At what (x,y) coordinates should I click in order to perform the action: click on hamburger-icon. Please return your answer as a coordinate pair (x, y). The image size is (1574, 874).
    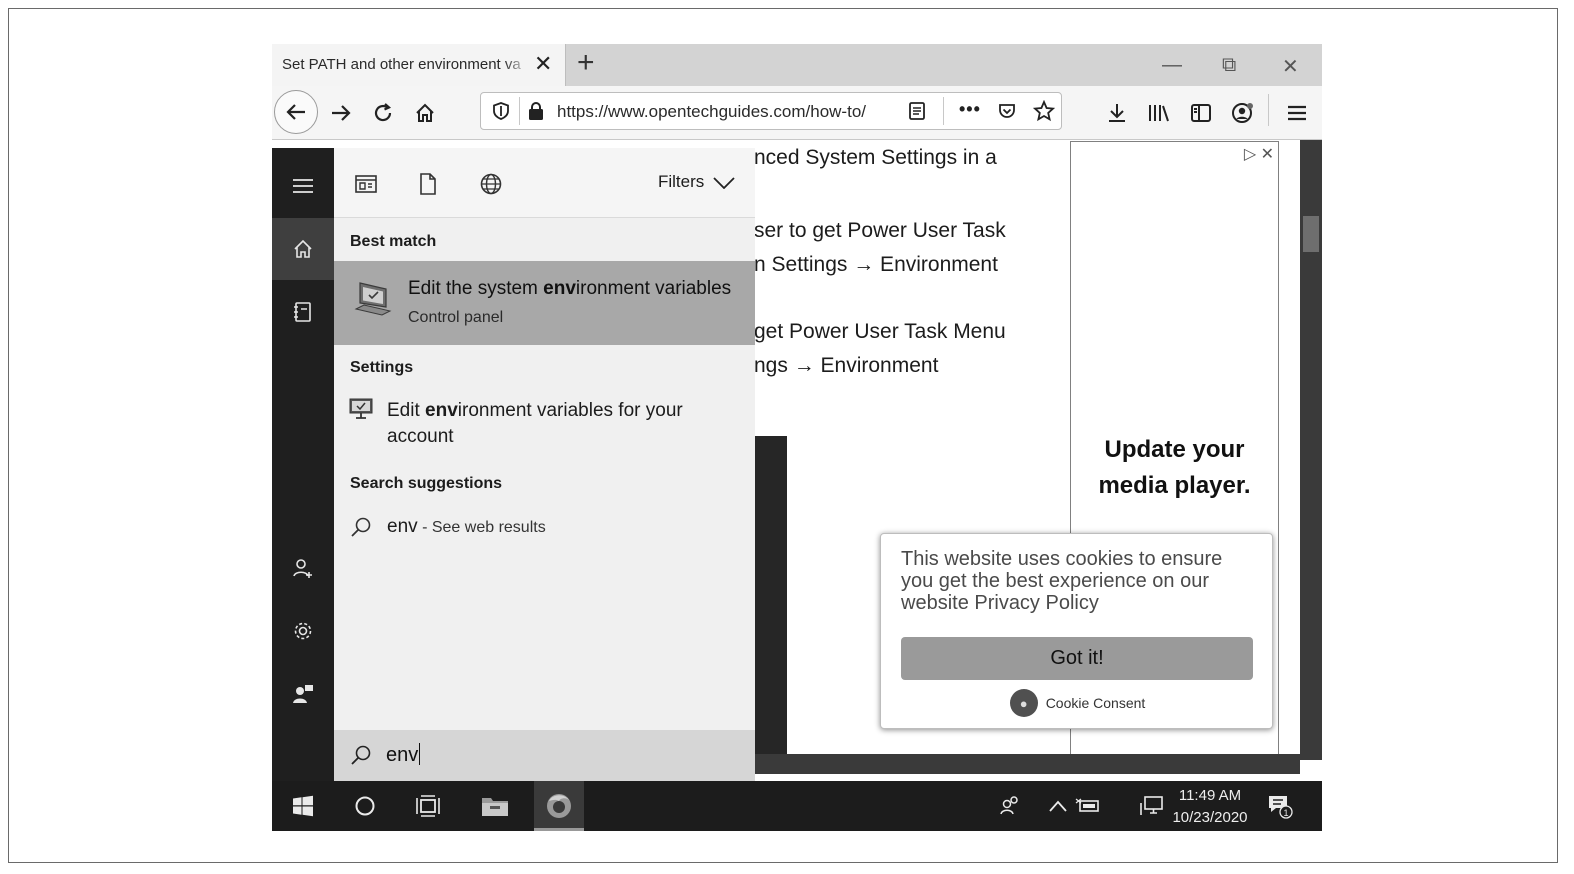
    Looking at the image, I should click on (1297, 113).